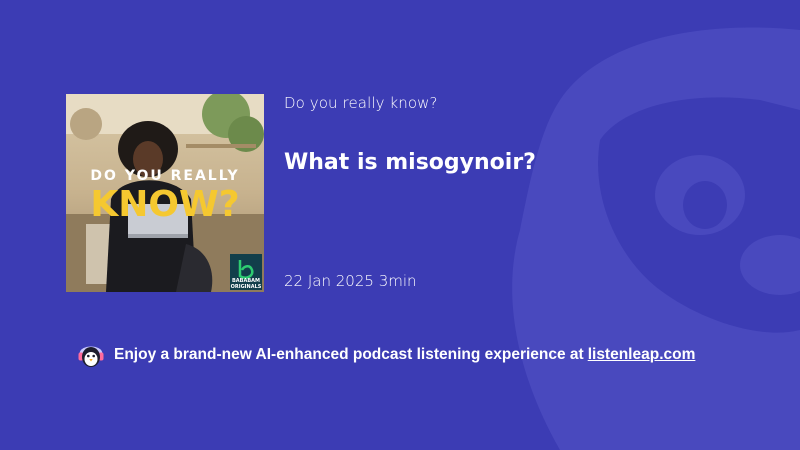  Describe the element at coordinates (164, 204) in the screenshot. I see `cover-title-line2: KNOW?` at that location.